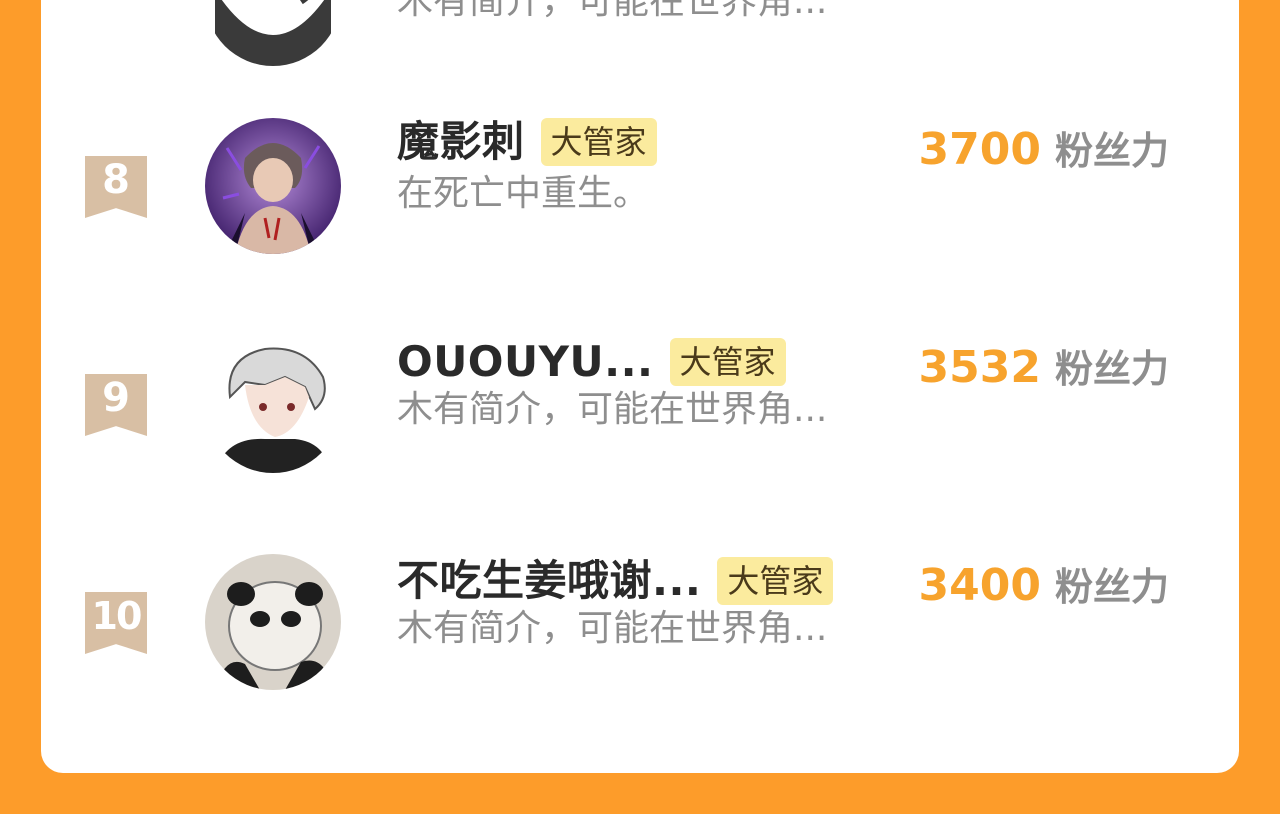  I want to click on rank-ribbon: 9, so click(116, 405).